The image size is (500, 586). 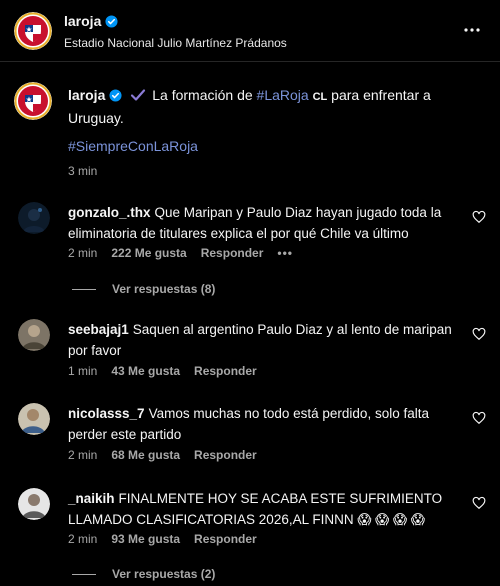 What do you see at coordinates (83, 371) in the screenshot?
I see `comment-time: 1 min` at bounding box center [83, 371].